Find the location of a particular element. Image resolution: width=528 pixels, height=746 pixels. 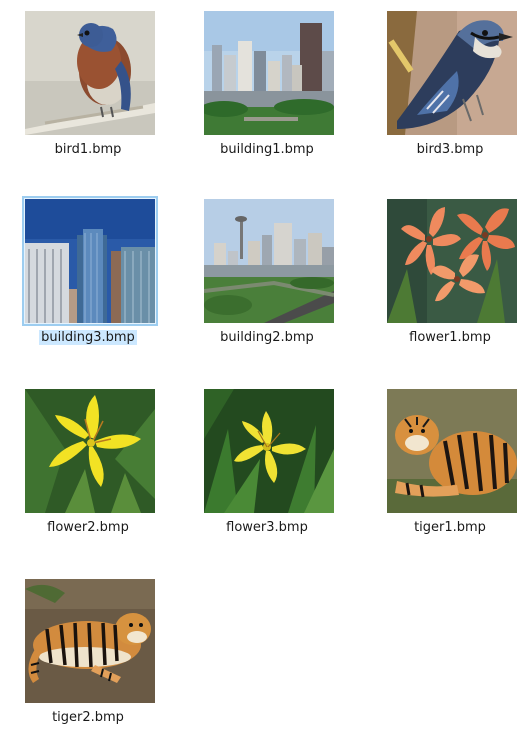

thumbnail-building2 is located at coordinates (269, 261).